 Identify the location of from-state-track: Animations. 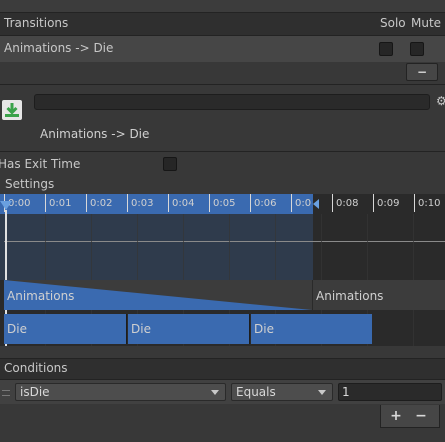
(158, 295).